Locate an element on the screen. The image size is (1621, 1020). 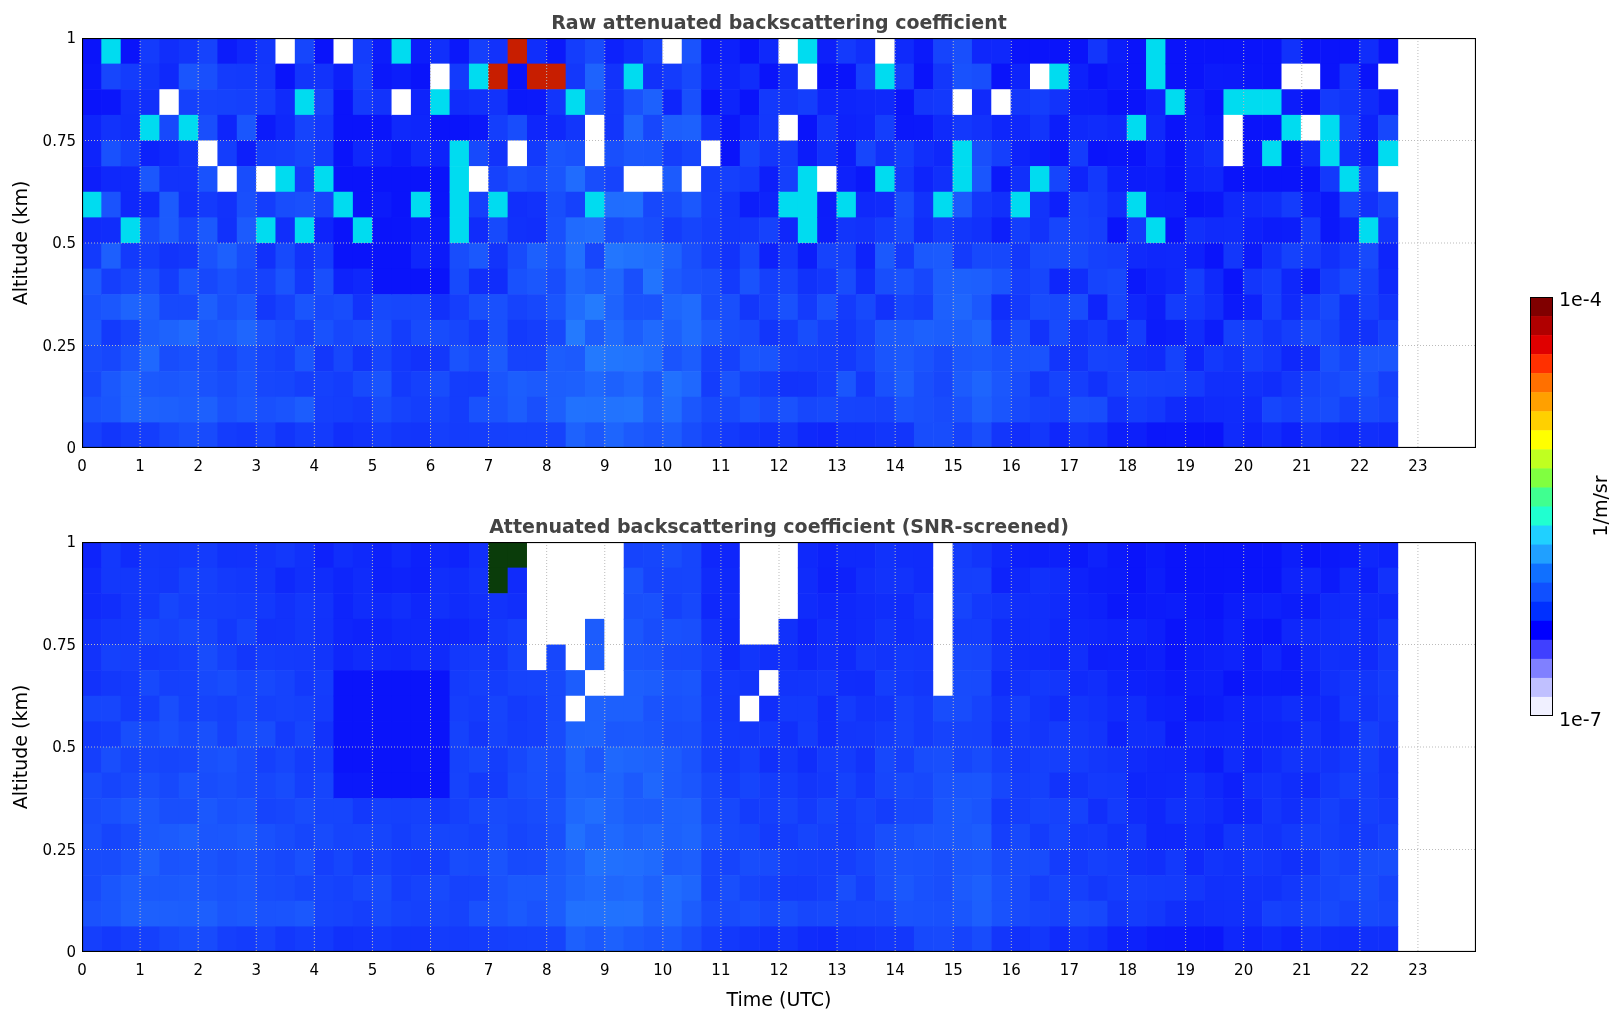
colorbar-min-label: 1e-7 is located at coordinates (1580, 719).